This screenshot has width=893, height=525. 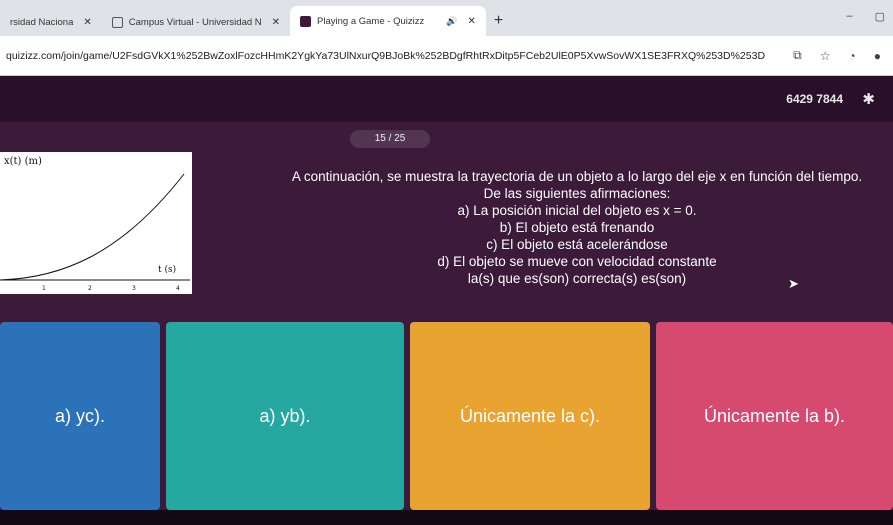 I want to click on extension-icon: ◔, so click(x=852, y=56).